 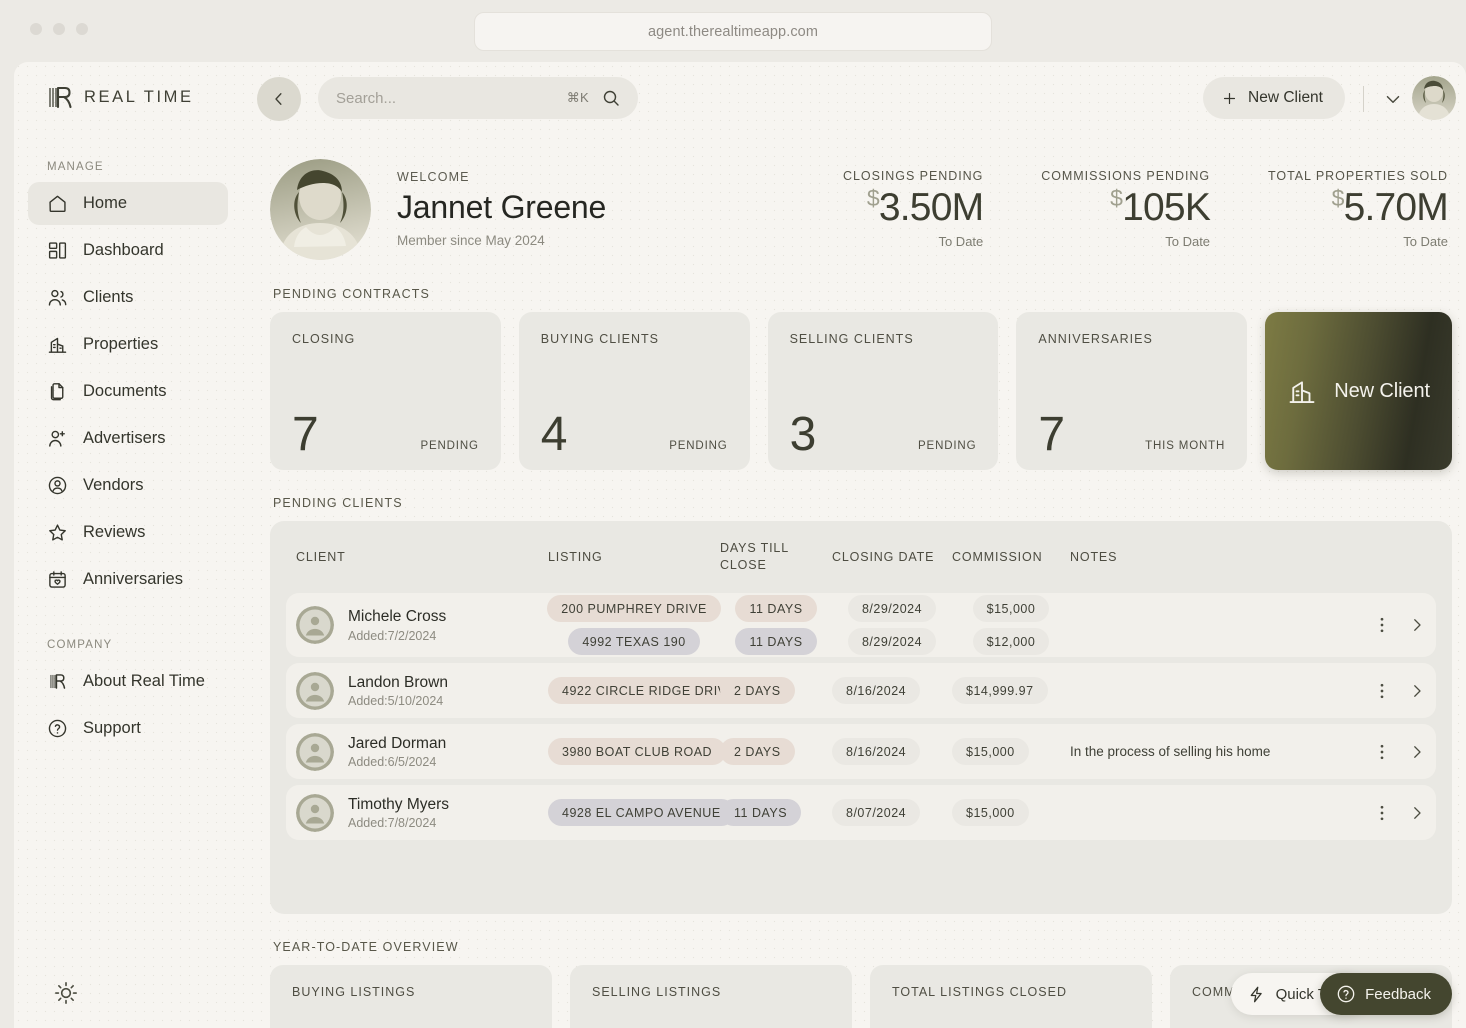 What do you see at coordinates (57, 345) in the screenshot?
I see `building-icon` at bounding box center [57, 345].